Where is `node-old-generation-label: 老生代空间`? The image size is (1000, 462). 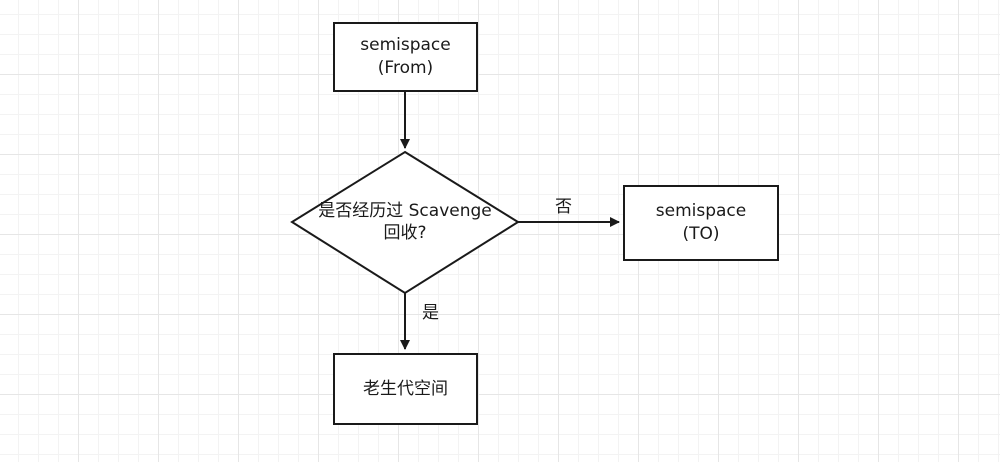 node-old-generation-label: 老生代空间 is located at coordinates (405, 388).